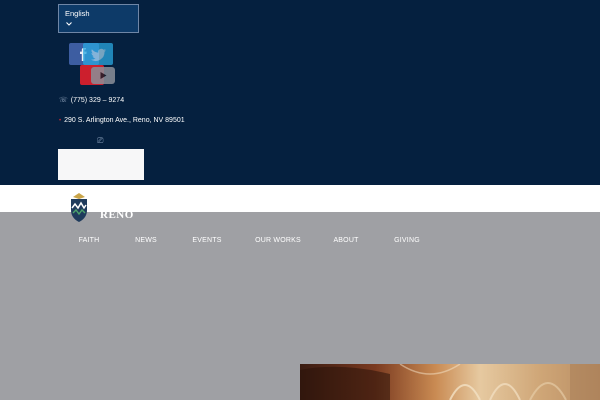 This screenshot has width=600, height=400. I want to click on phone-contact: ☏ (775) 329 – 9274, so click(91, 100).